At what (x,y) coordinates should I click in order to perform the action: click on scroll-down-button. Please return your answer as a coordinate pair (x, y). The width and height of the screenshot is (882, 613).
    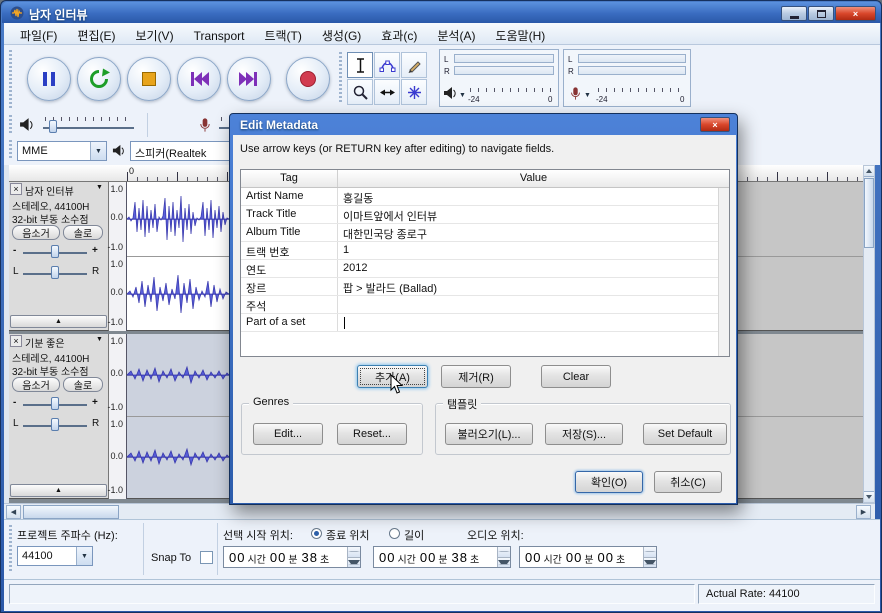
    Looking at the image, I should click on (869, 496).